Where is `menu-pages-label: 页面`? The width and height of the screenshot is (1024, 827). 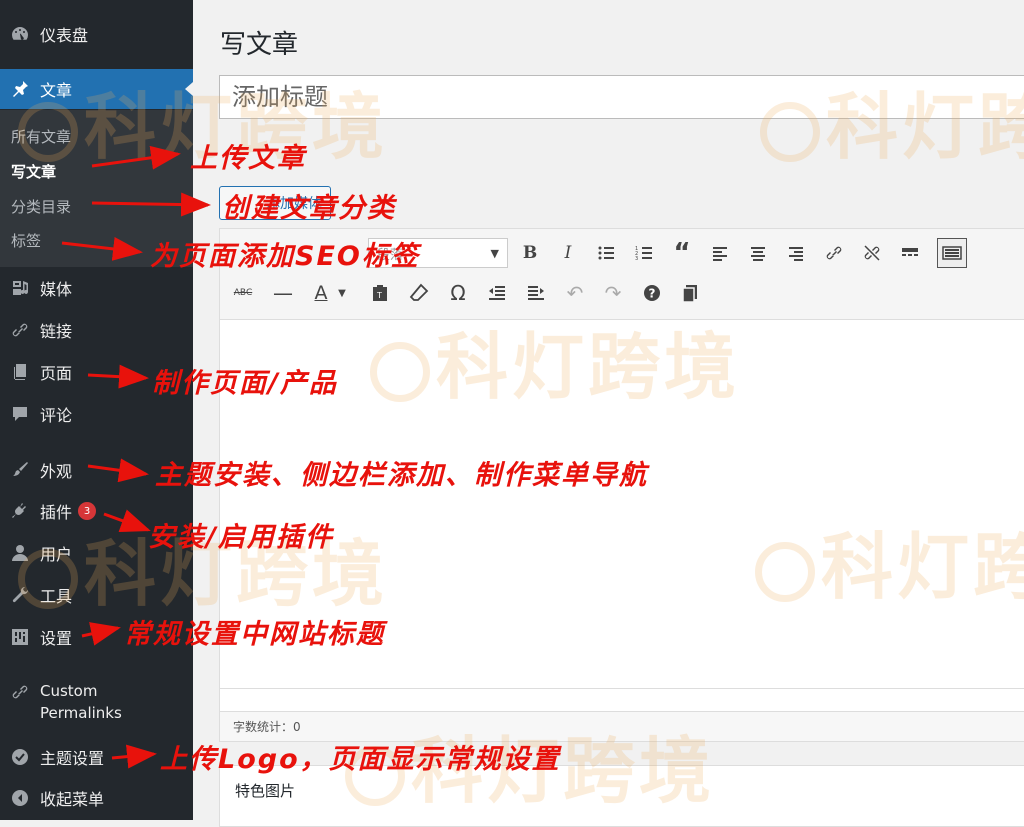 menu-pages-label: 页面 is located at coordinates (56, 373).